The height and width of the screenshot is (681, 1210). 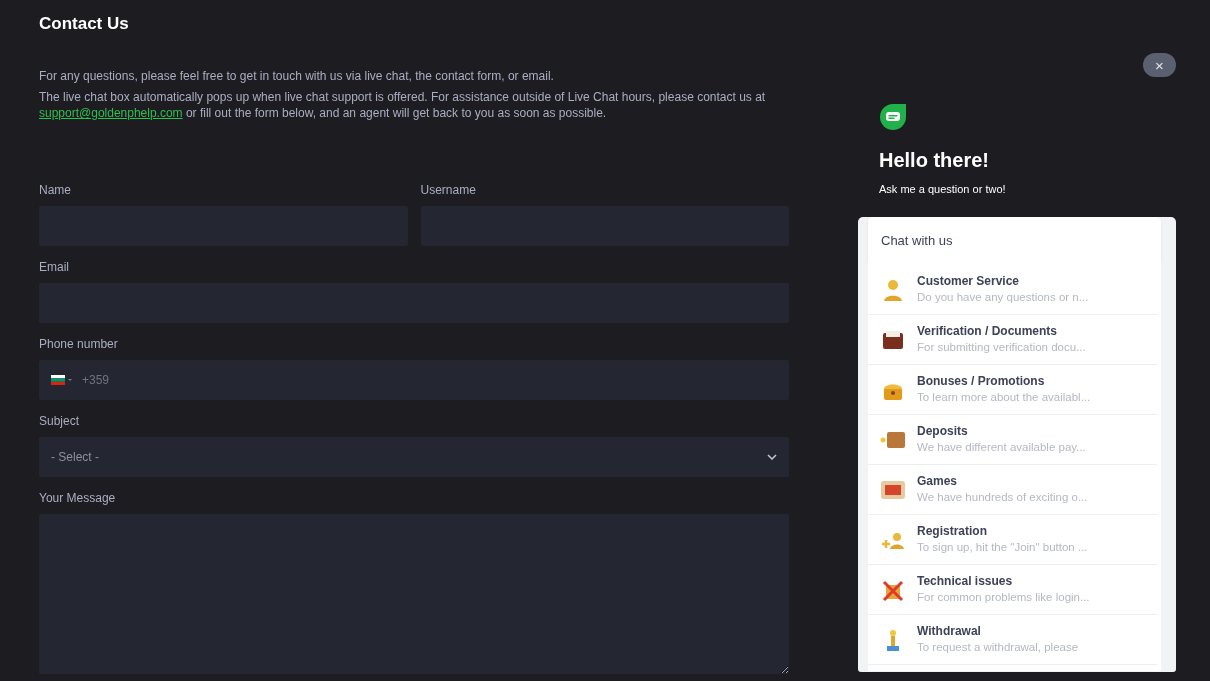 I want to click on topic-title: Deposits, so click(x=943, y=431).